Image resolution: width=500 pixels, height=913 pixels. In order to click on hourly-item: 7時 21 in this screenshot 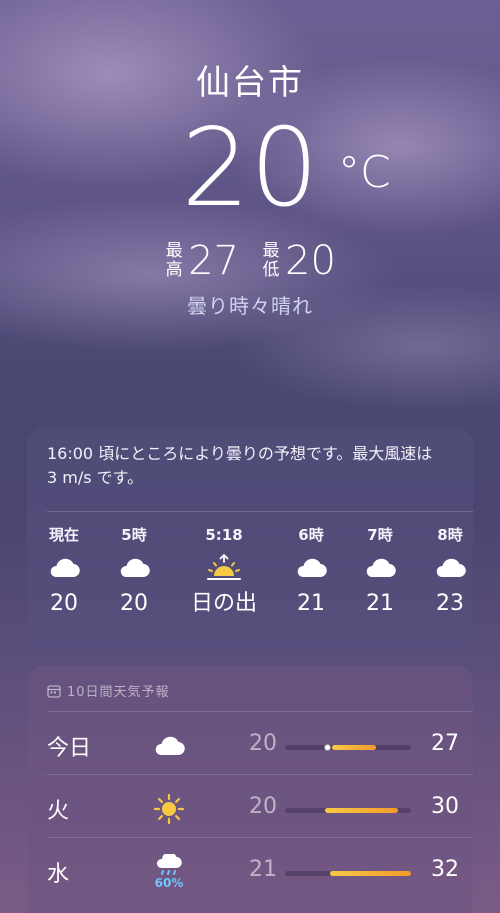, I will do `click(380, 571)`.